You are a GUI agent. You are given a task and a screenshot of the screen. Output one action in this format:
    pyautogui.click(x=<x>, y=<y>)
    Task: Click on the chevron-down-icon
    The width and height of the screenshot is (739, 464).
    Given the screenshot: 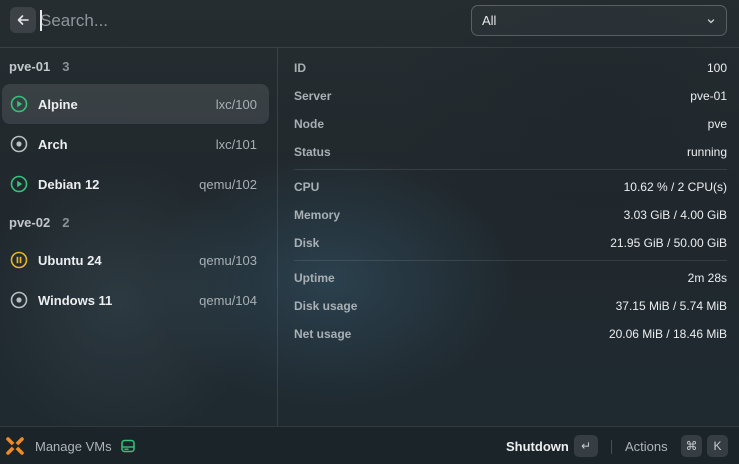 What is the action you would take?
    pyautogui.click(x=711, y=20)
    